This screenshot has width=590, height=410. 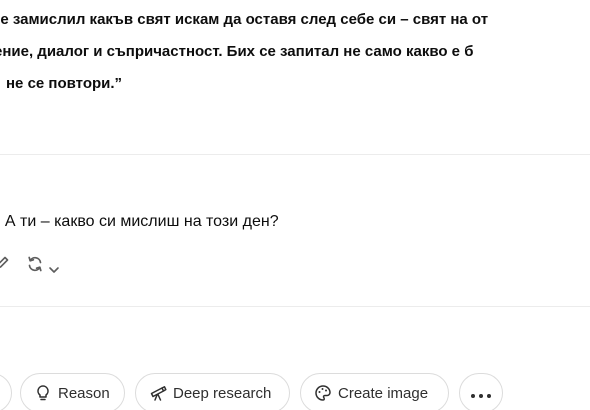 What do you see at coordinates (54, 270) in the screenshot?
I see `chevron-down-icon` at bounding box center [54, 270].